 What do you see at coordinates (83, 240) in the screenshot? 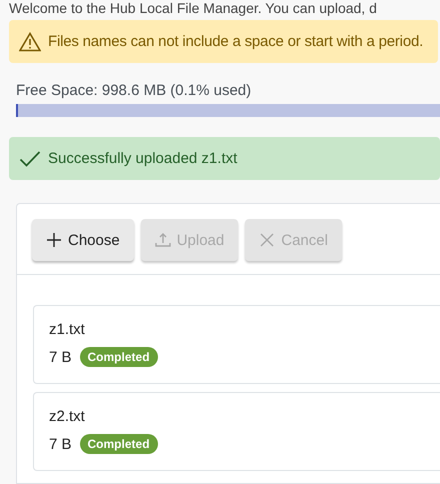
I see `choose-button: Choose` at bounding box center [83, 240].